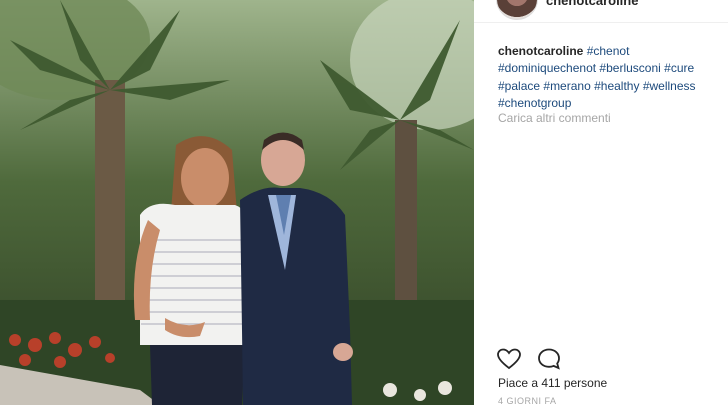 The width and height of the screenshot is (728, 406). What do you see at coordinates (616, 86) in the screenshot?
I see `hashtag-healthy: #healthy` at bounding box center [616, 86].